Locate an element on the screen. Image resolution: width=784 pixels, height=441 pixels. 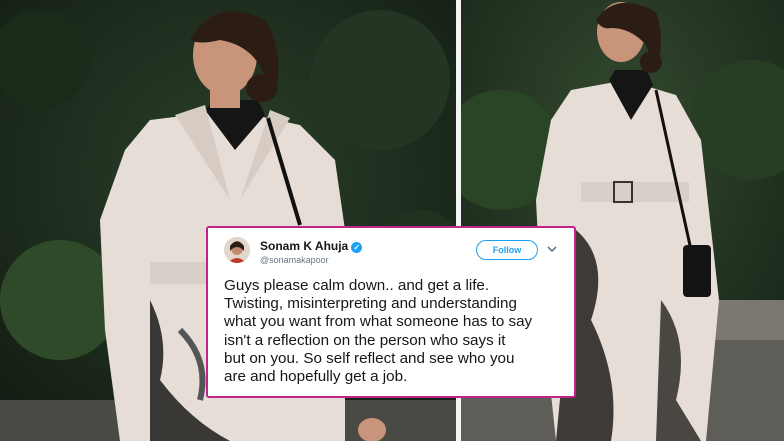
user-display-name: Sonam K Ahuja ✓ is located at coordinates (311, 246).